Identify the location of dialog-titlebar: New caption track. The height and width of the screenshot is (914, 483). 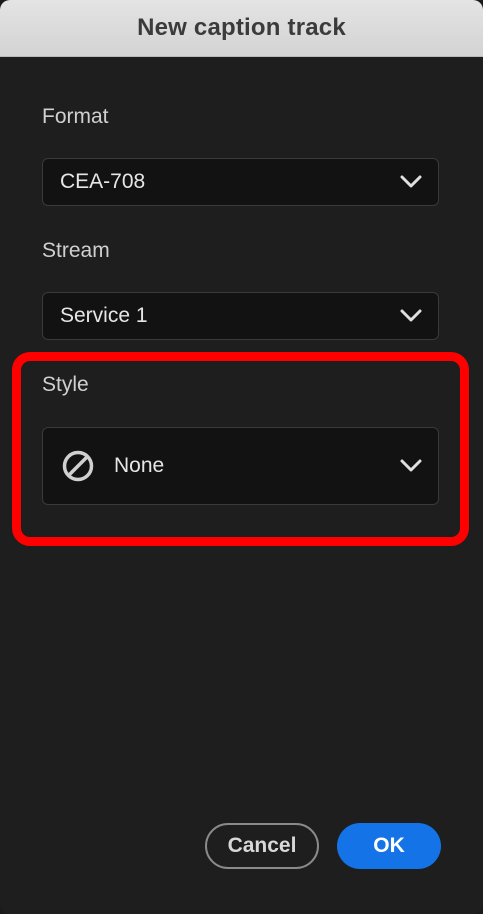
(241, 28).